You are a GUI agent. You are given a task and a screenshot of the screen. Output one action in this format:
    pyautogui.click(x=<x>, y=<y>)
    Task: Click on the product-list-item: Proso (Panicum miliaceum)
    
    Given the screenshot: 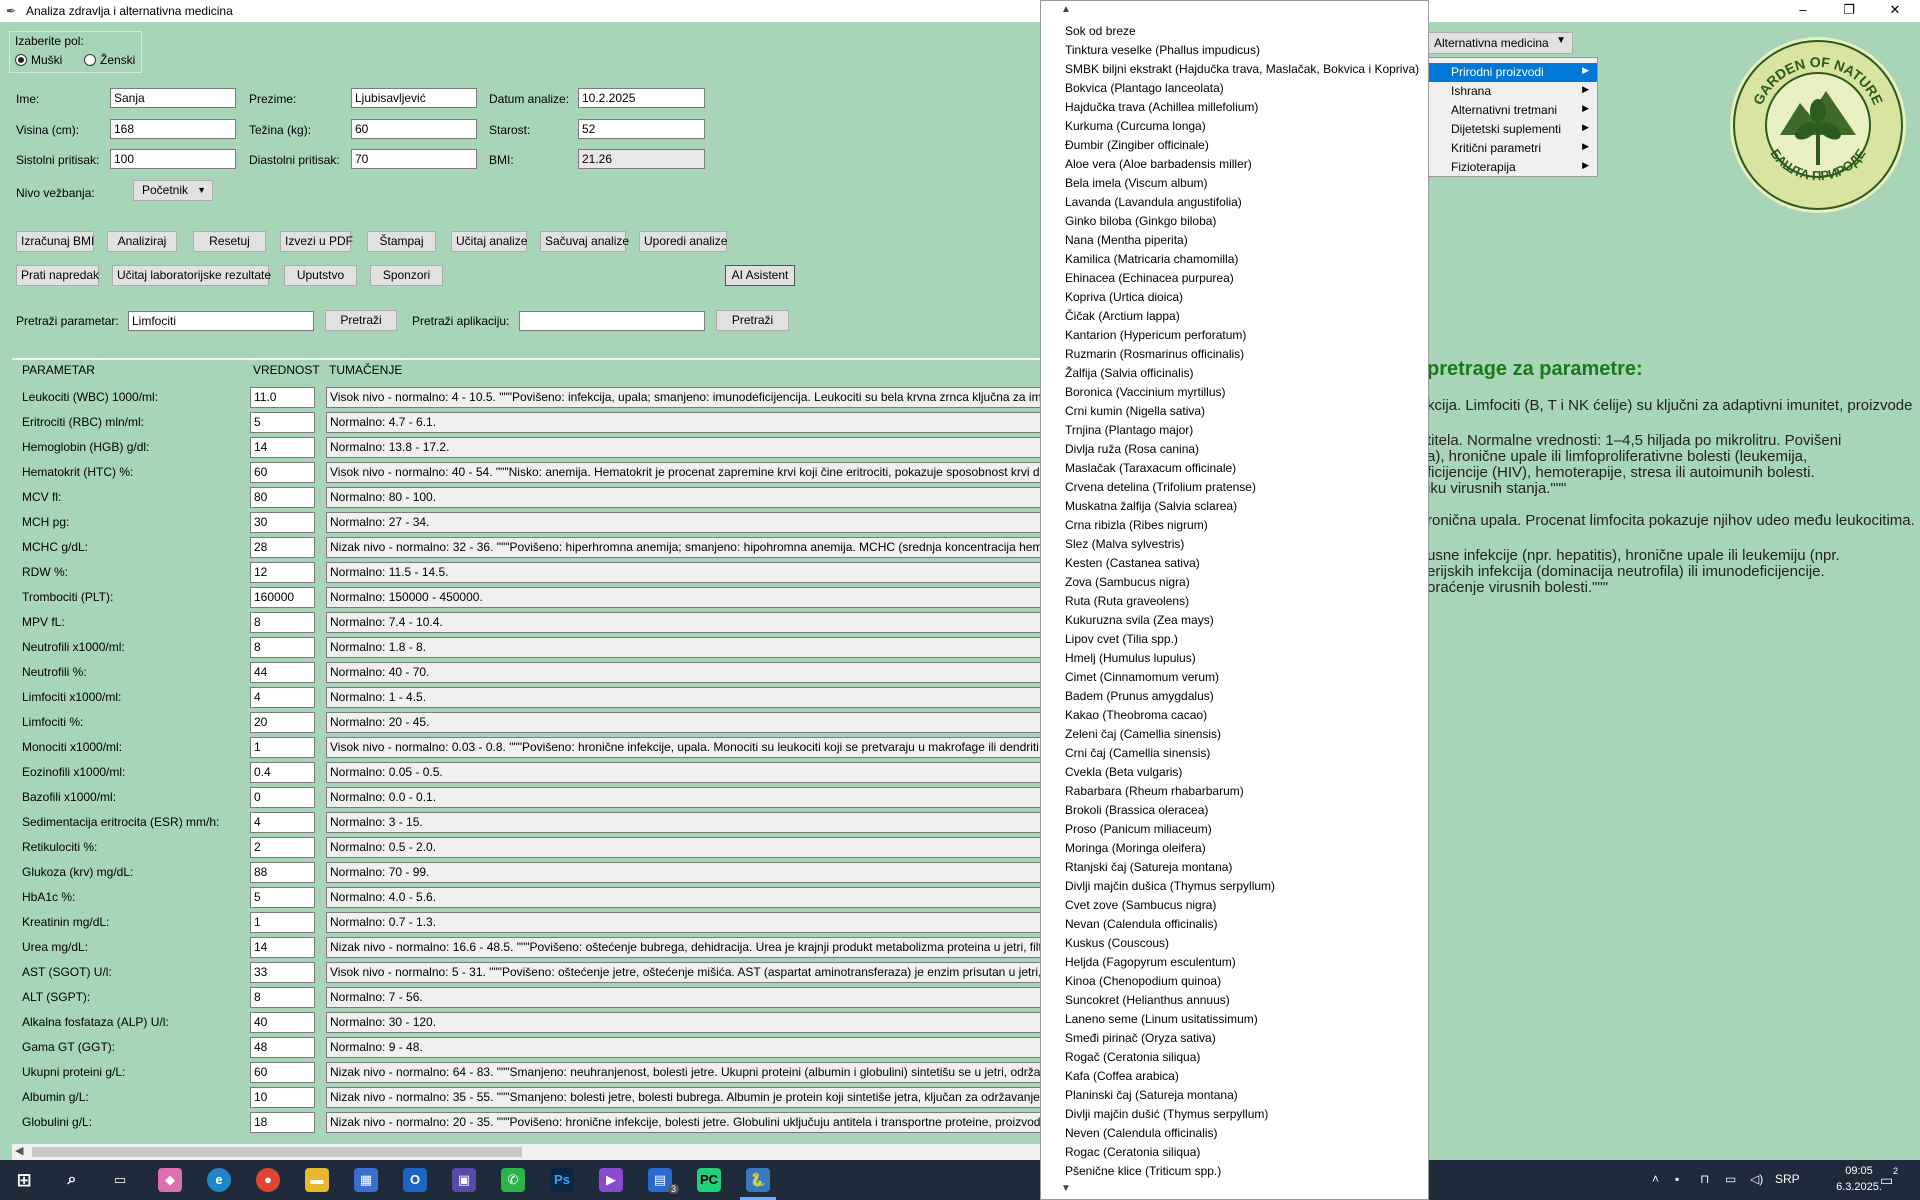 What is the action you would take?
    pyautogui.click(x=1138, y=829)
    